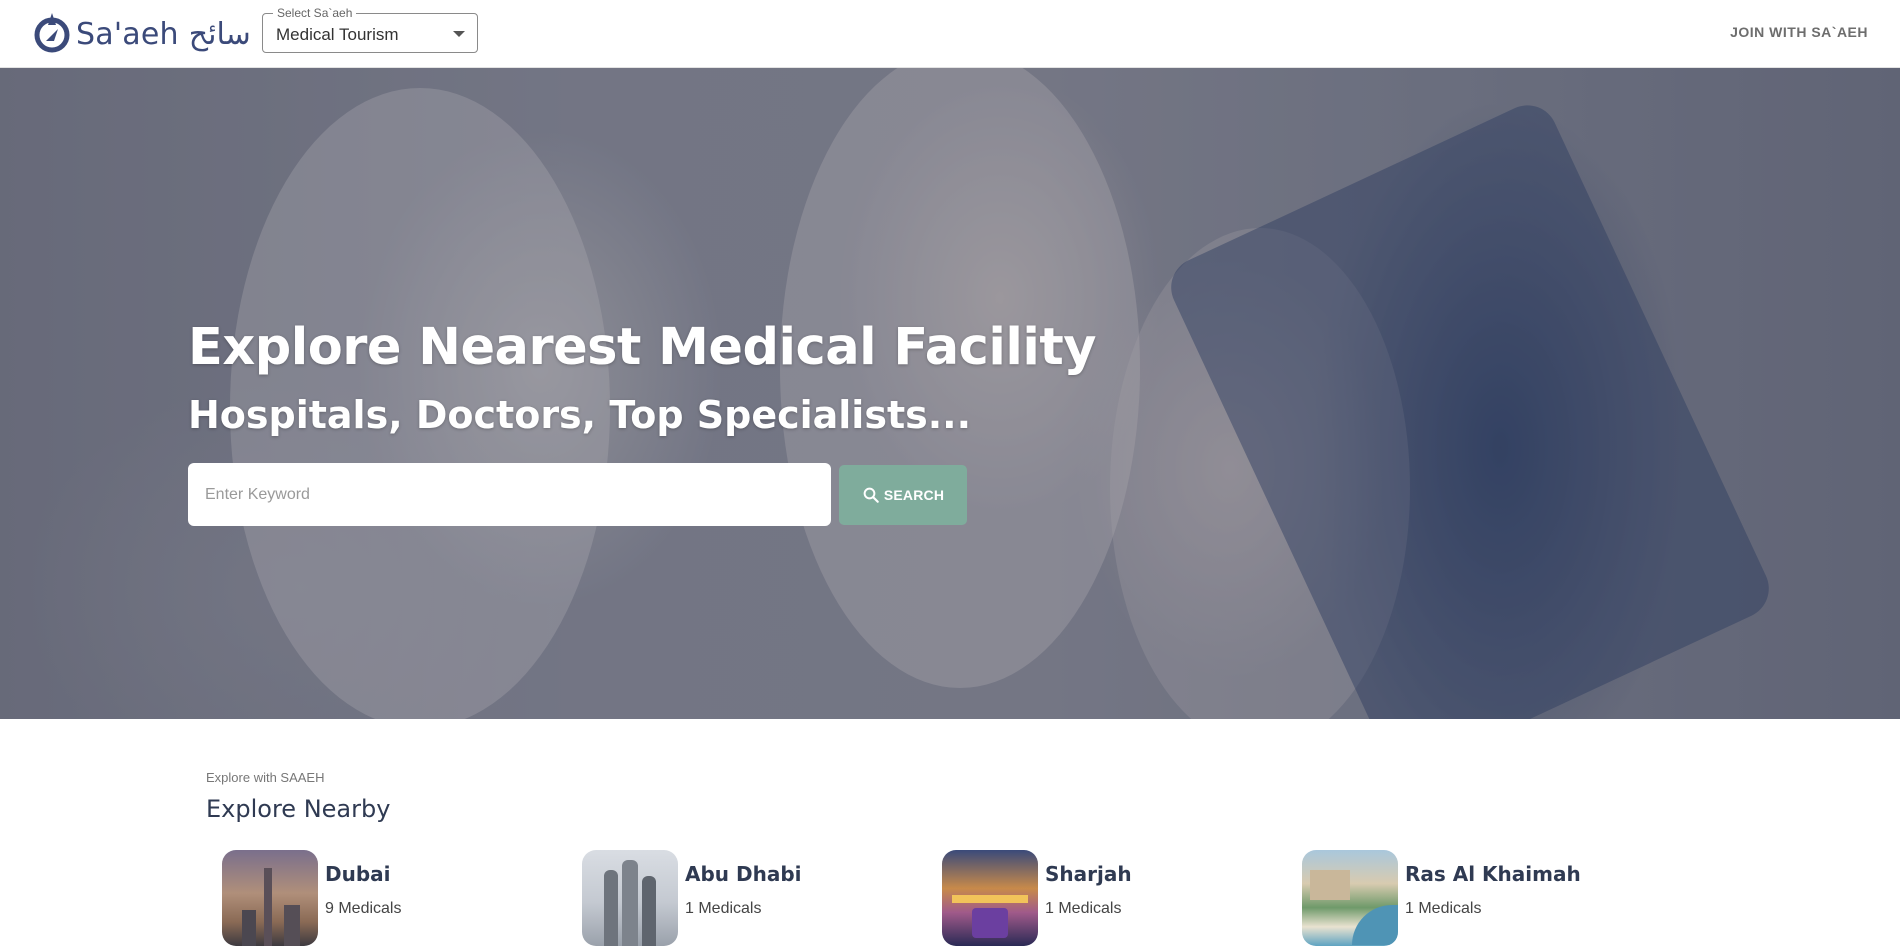 This screenshot has width=1900, height=946. I want to click on brand-name-arabic: سائح, so click(219, 34).